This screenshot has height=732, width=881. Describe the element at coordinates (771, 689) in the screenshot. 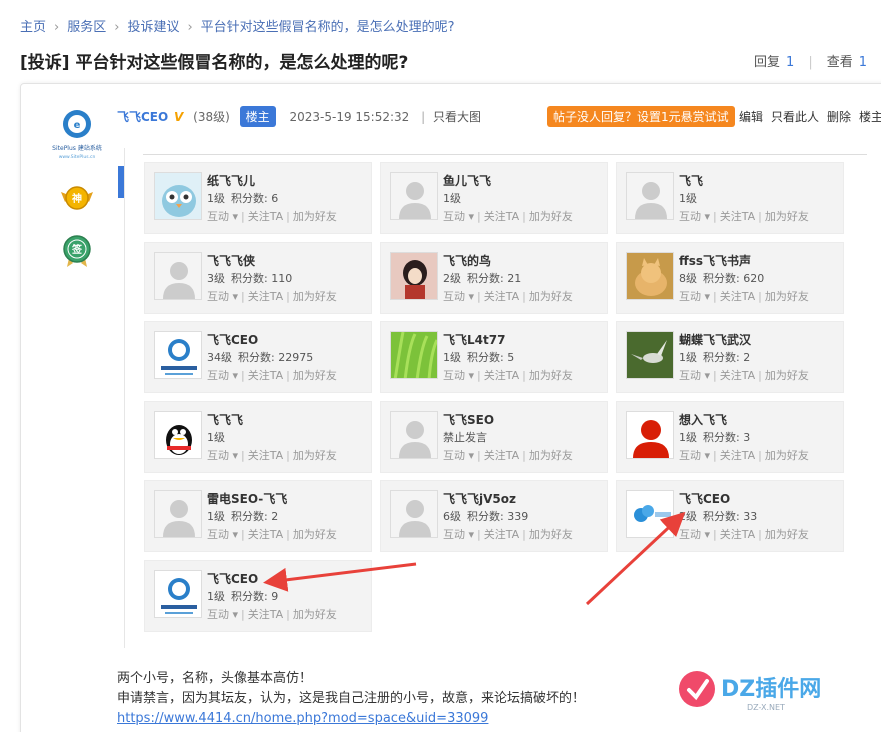

I see `watermark-text: DZ插件网` at that location.